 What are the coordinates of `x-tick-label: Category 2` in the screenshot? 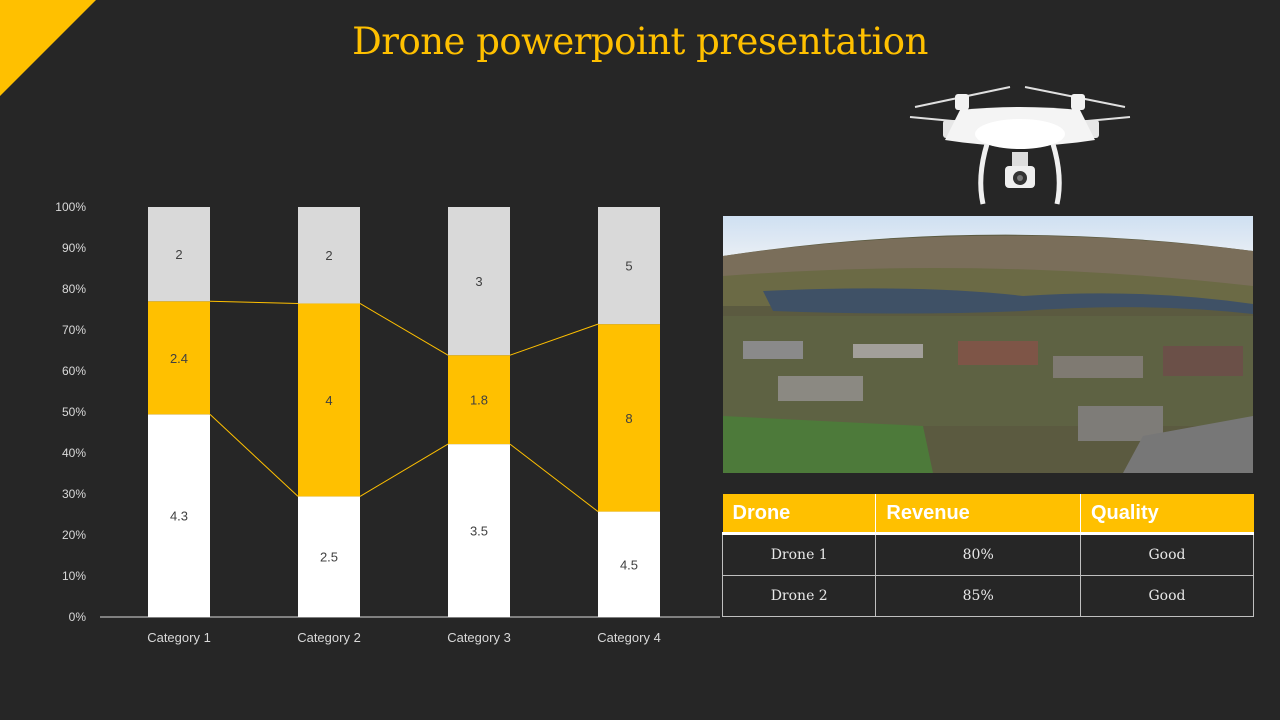 It's located at (329, 637).